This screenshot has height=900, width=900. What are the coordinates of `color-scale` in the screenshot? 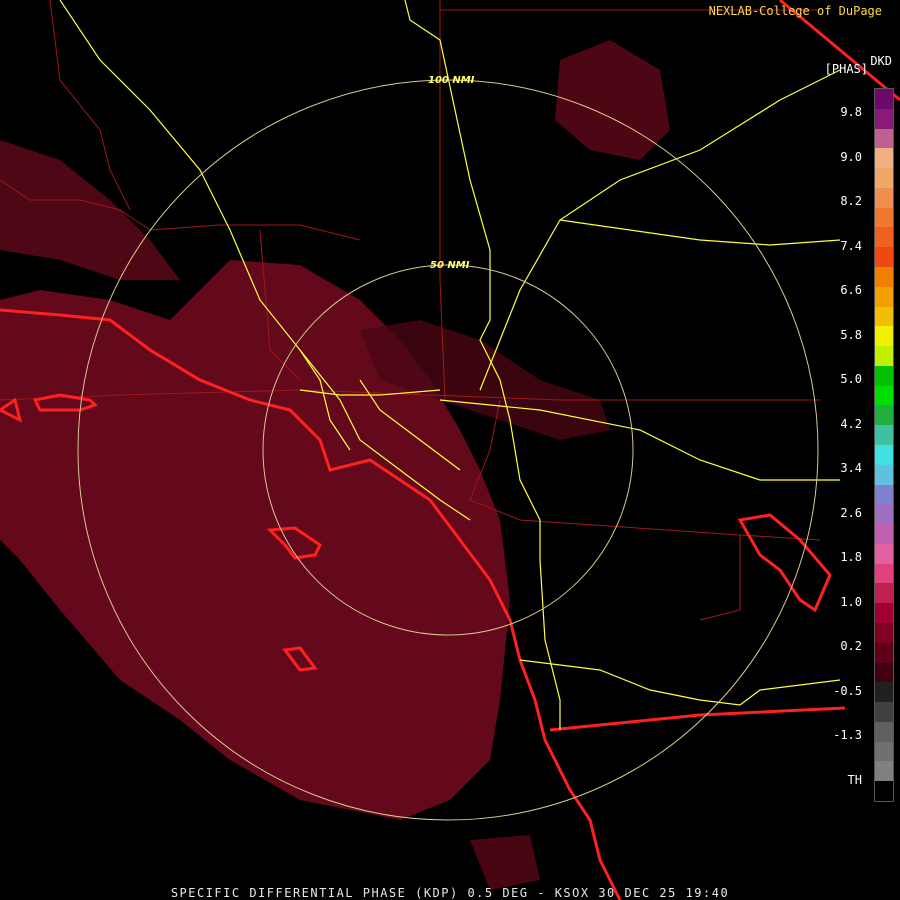 It's located at (884, 445).